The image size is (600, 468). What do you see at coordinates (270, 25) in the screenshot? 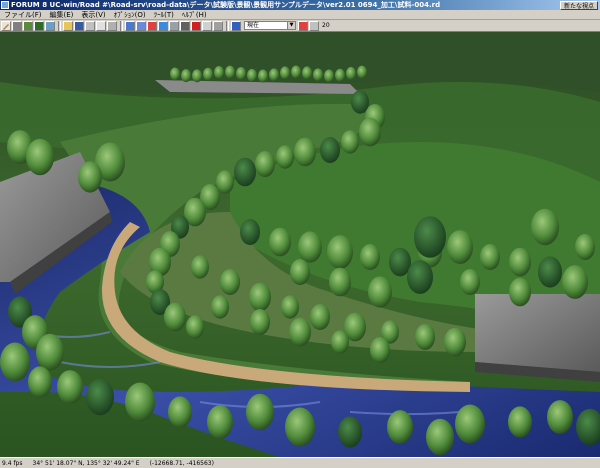
I see `viewpoint-select: 現在 ▼` at bounding box center [270, 25].